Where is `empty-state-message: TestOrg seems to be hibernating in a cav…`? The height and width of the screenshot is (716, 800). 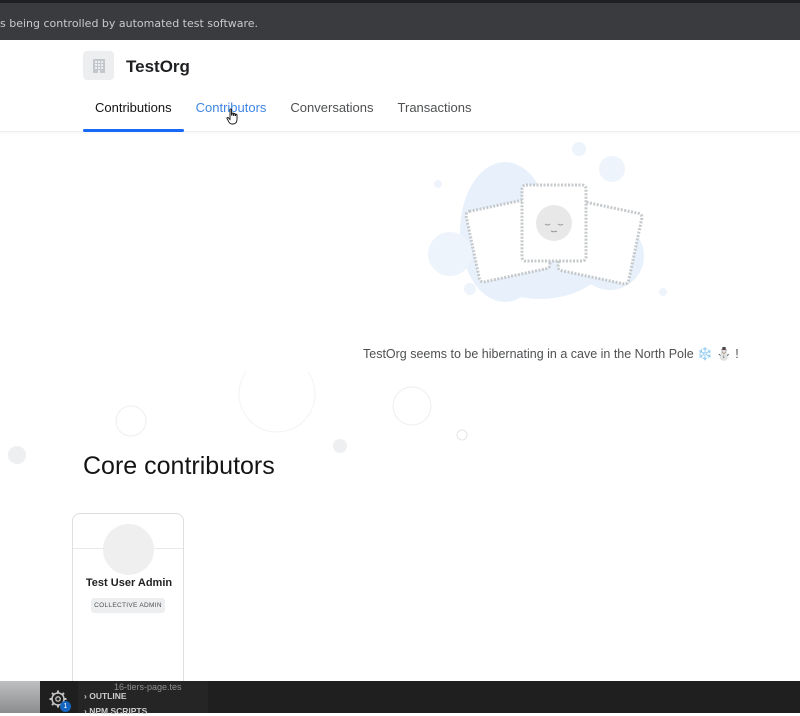 empty-state-message: TestOrg seems to be hibernating in a cav… is located at coordinates (551, 354).